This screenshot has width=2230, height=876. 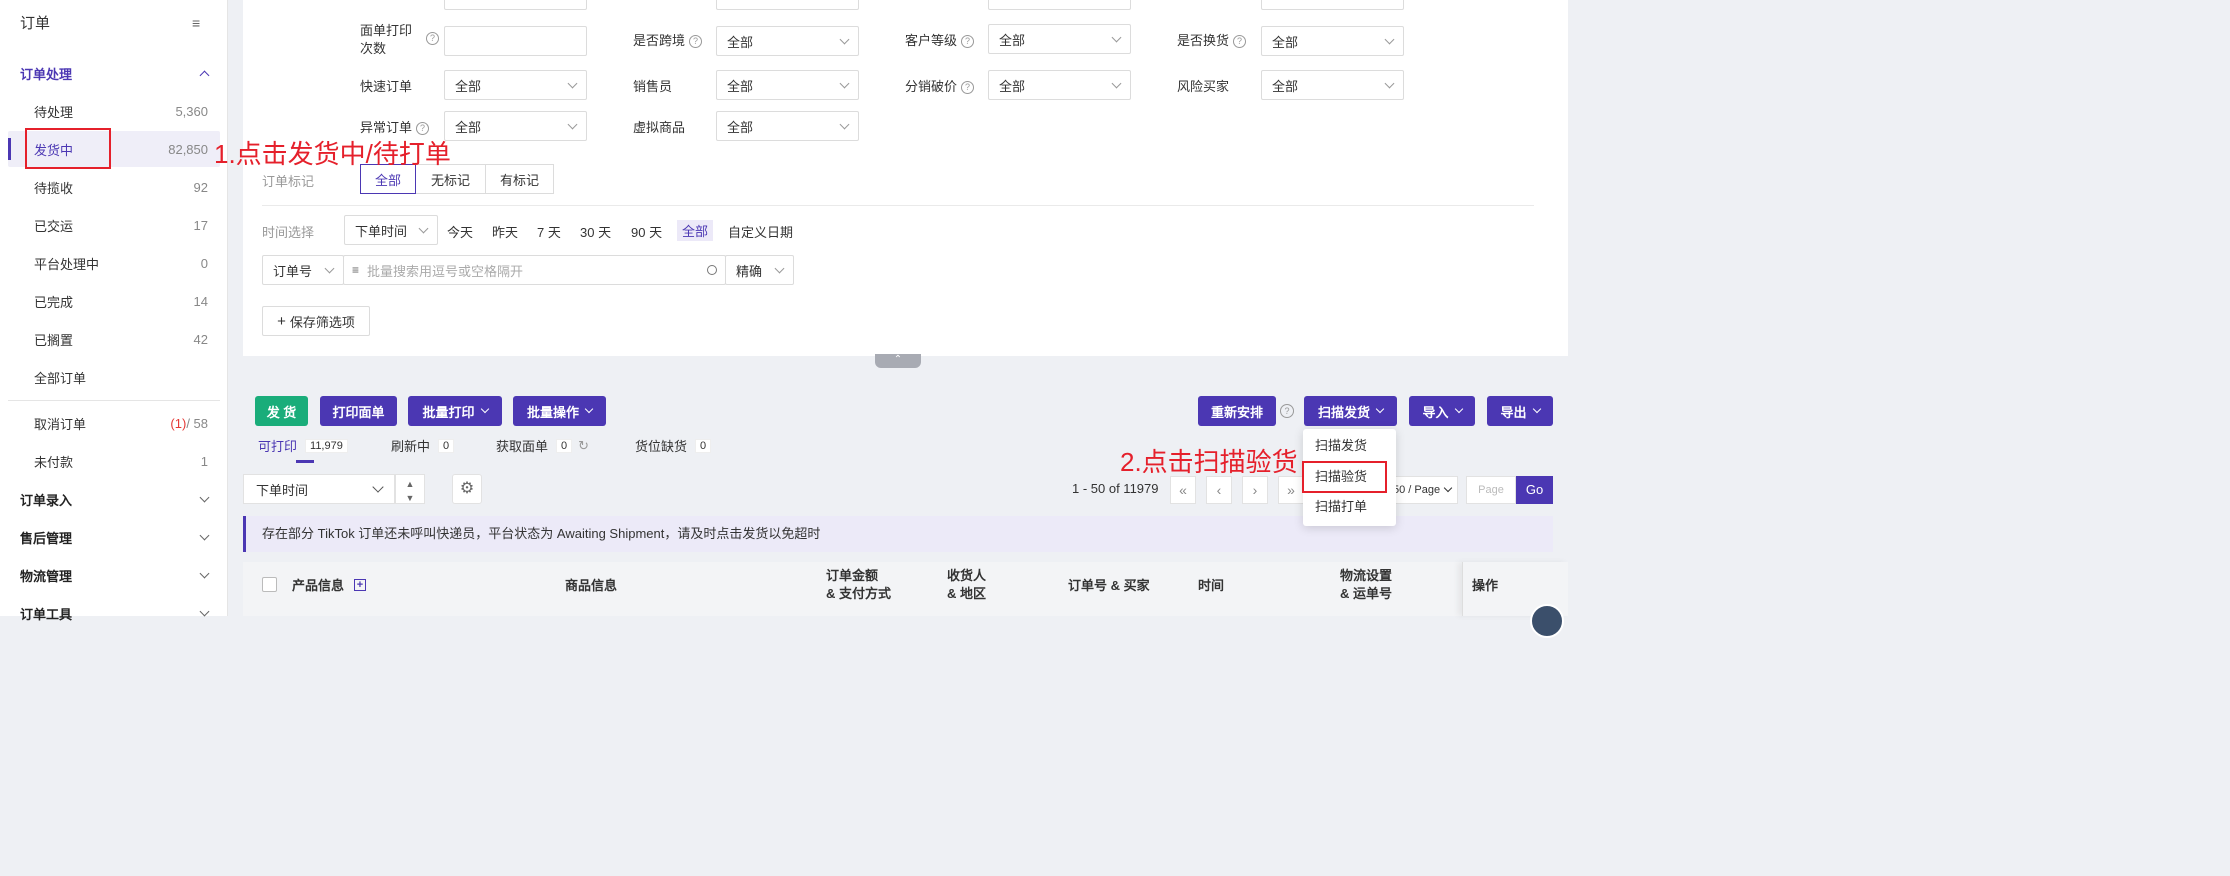 What do you see at coordinates (114, 461) in the screenshot?
I see `sidebar-item-unpaid: 未付款 1` at bounding box center [114, 461].